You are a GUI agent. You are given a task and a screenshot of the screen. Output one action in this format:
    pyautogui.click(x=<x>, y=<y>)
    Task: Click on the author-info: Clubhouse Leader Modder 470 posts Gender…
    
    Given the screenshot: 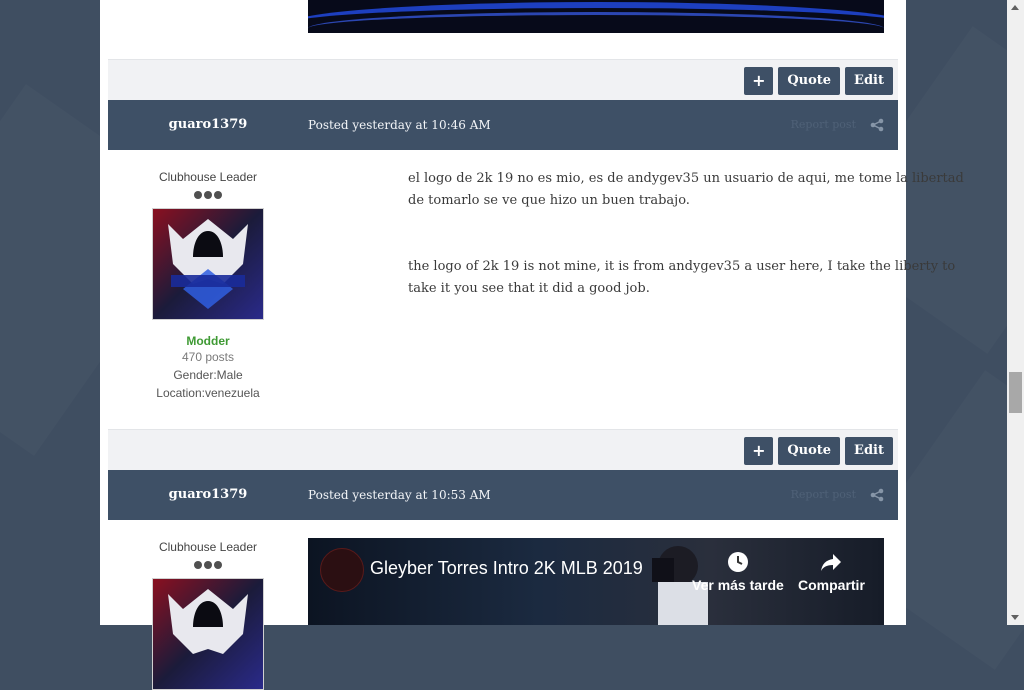 What is the action you would take?
    pyautogui.click(x=208, y=286)
    